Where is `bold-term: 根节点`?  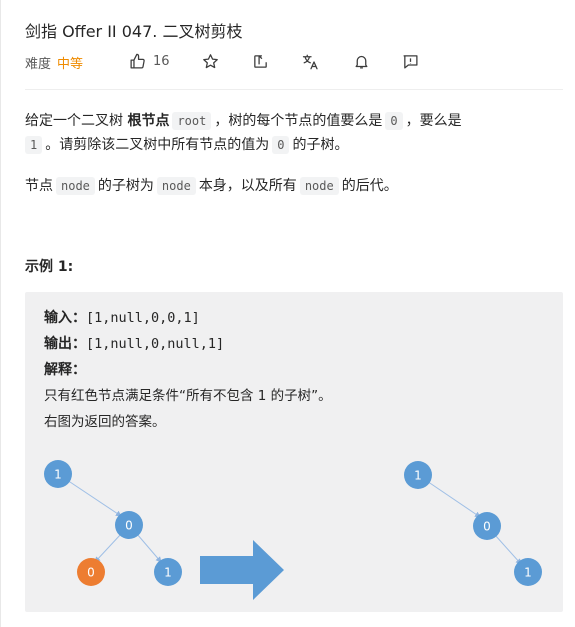 bold-term: 根节点 is located at coordinates (148, 121).